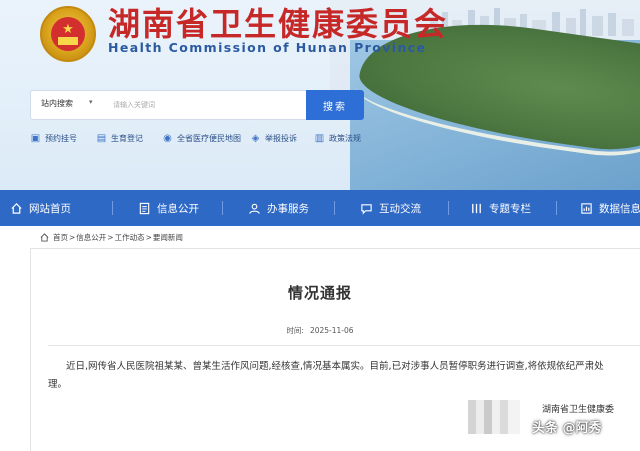 The image size is (640, 451). I want to click on article-time-value: 2025-11-06, so click(331, 330).